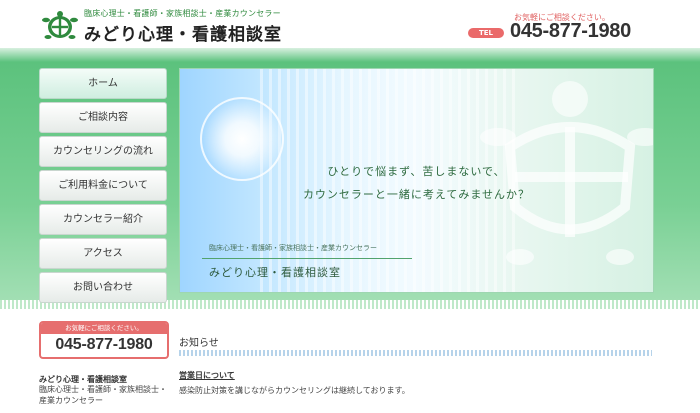  I want to click on header-tagline: 臨床心理士・看護師・家族相談士・産業カウンセラー, so click(182, 13).